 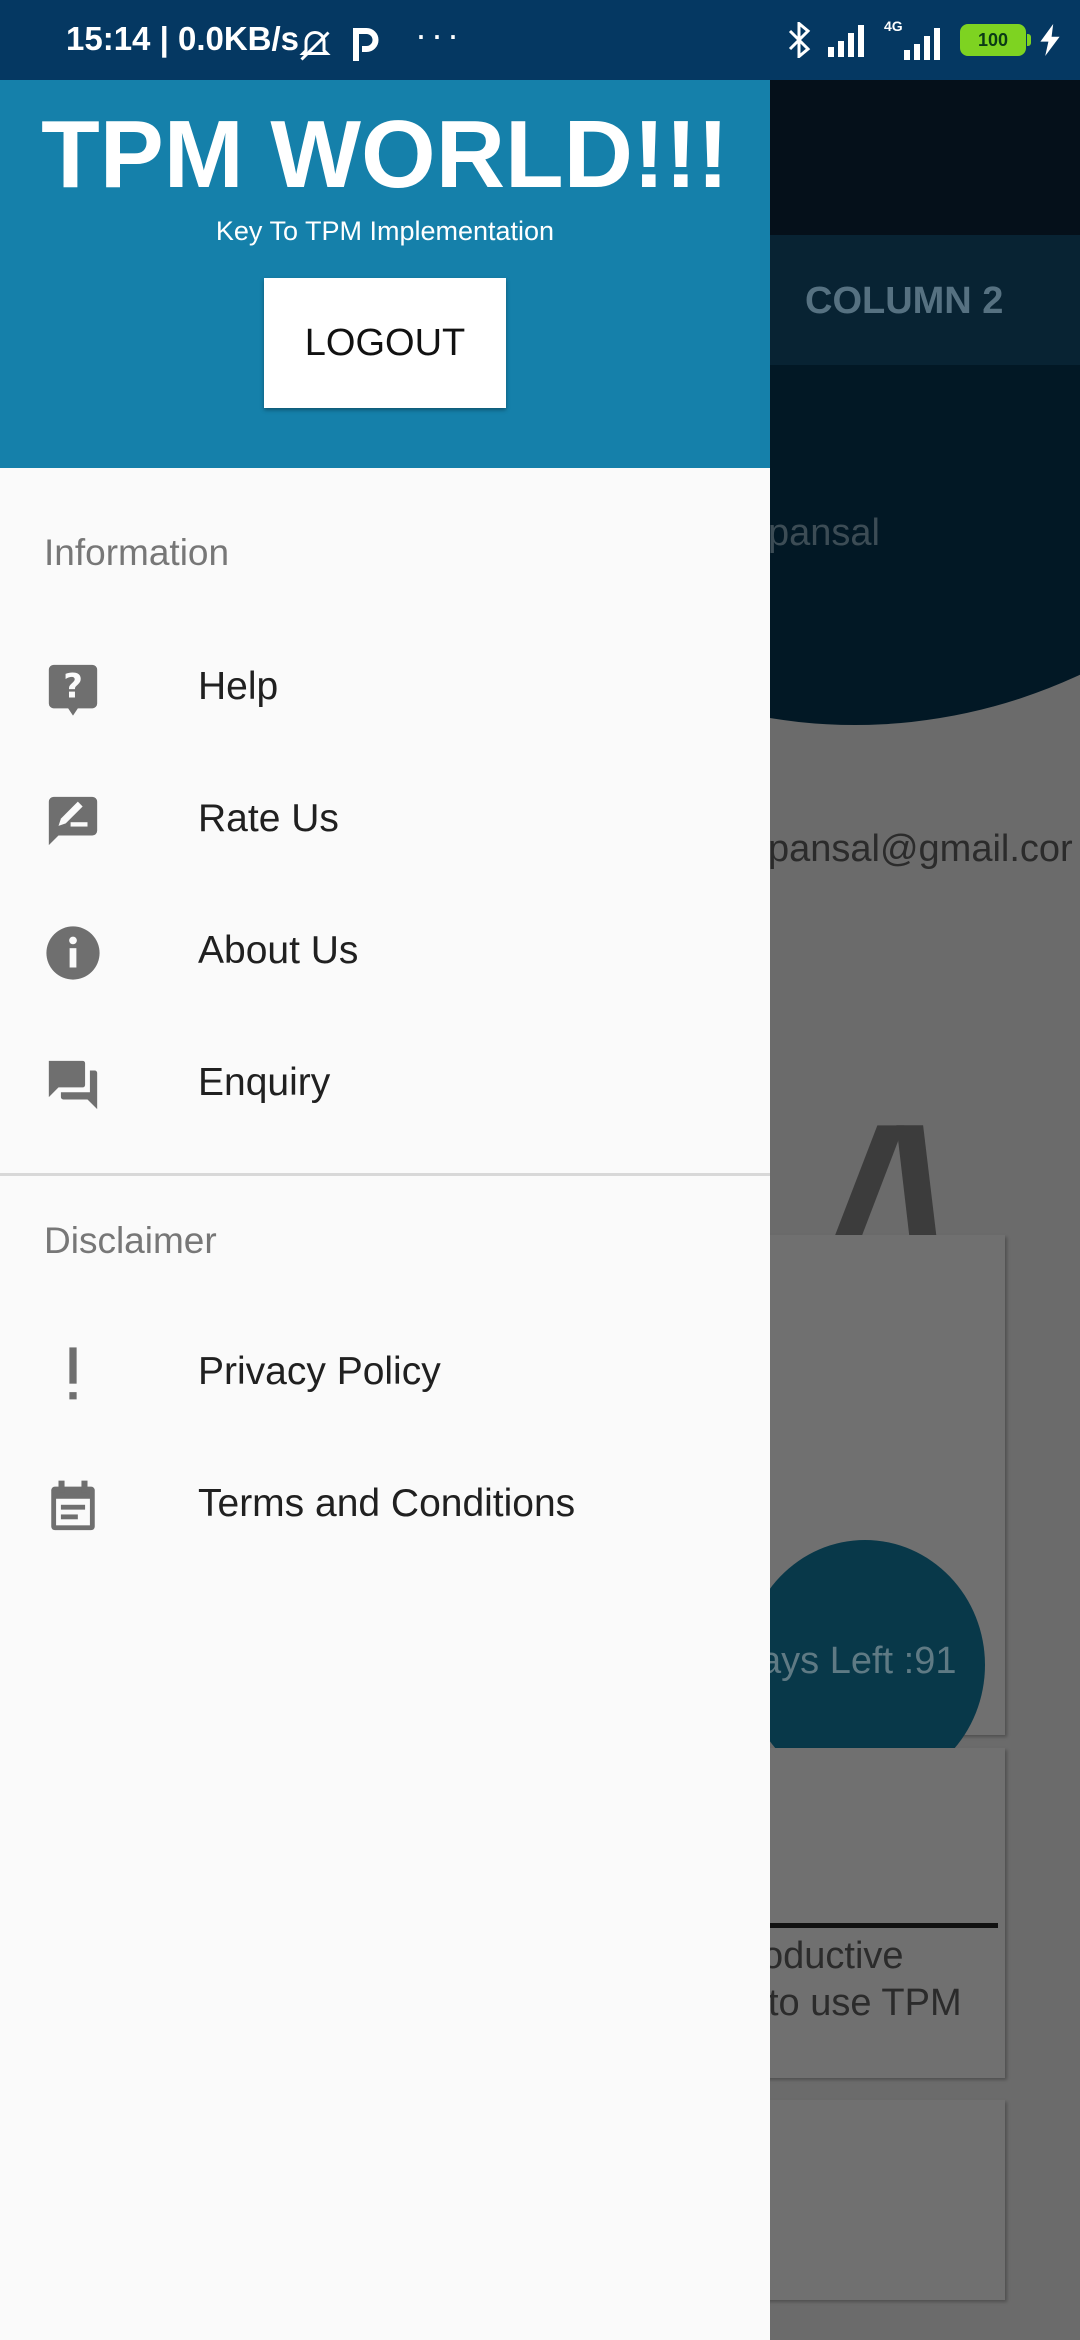 I want to click on status-time: 15:14 | 0.0KB/s, so click(x=183, y=38).